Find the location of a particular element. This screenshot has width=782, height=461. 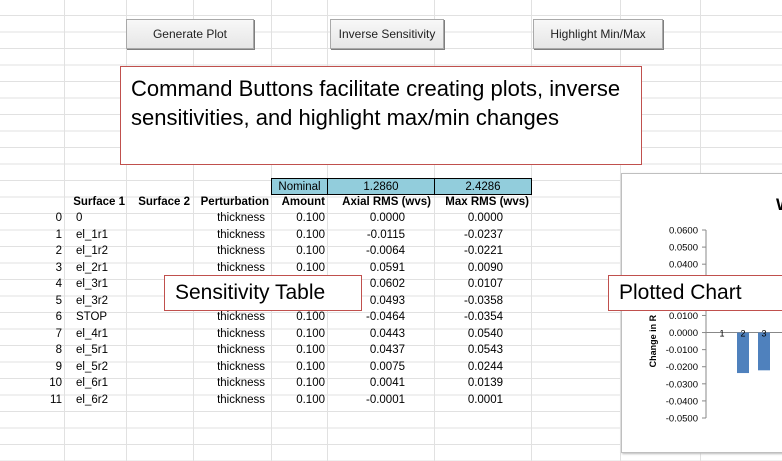

row-index: 10 is located at coordinates (55, 383).